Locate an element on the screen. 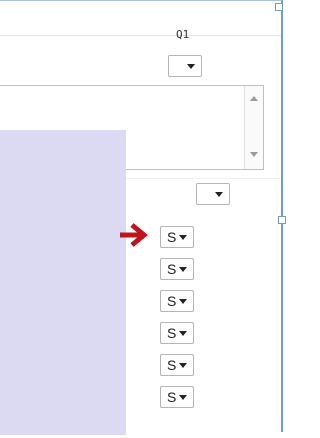 The image size is (320, 438). row-select-2: S is located at coordinates (177, 269).